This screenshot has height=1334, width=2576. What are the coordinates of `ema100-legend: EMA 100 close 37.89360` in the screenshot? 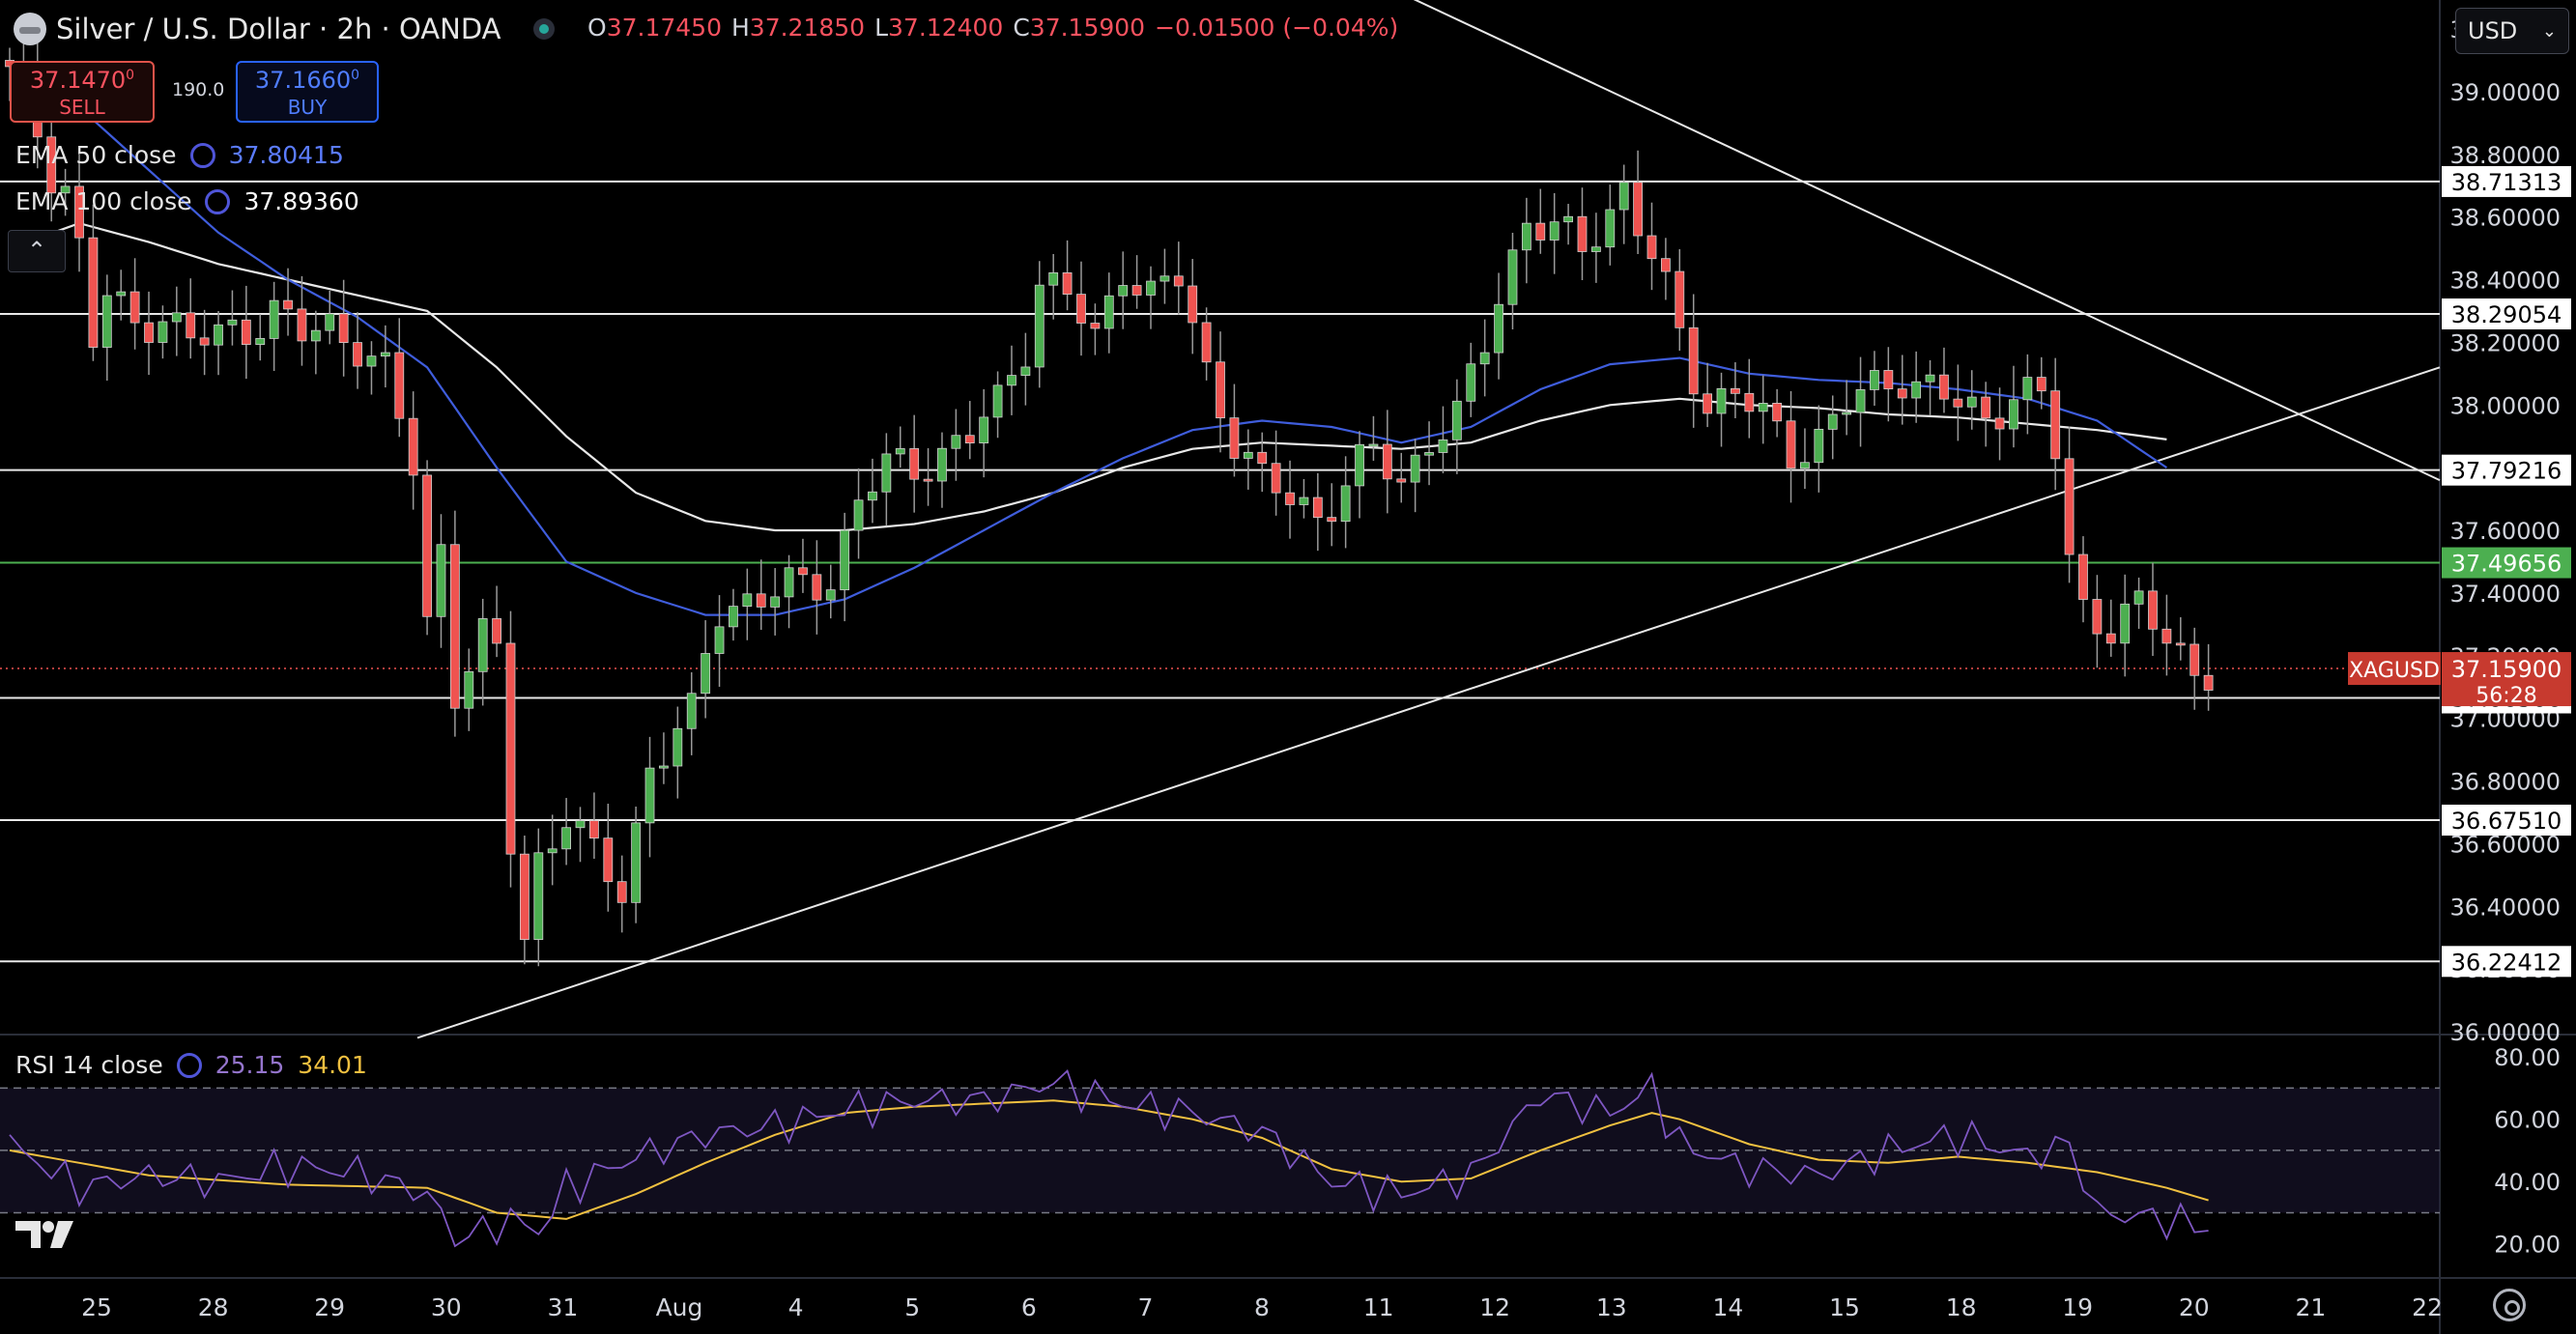 It's located at (187, 201).